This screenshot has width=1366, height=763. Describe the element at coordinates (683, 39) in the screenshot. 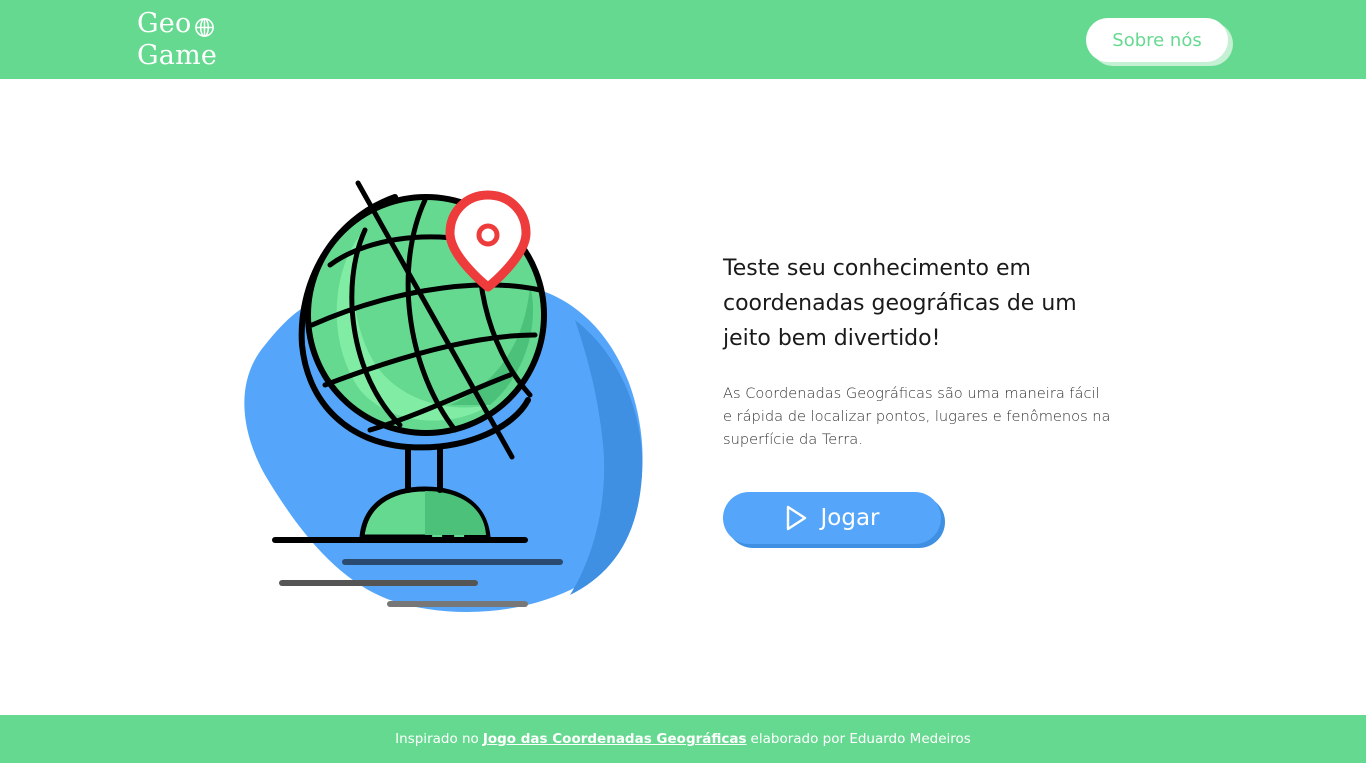

I see `header-bar: Geo Game Sobre nós` at that location.